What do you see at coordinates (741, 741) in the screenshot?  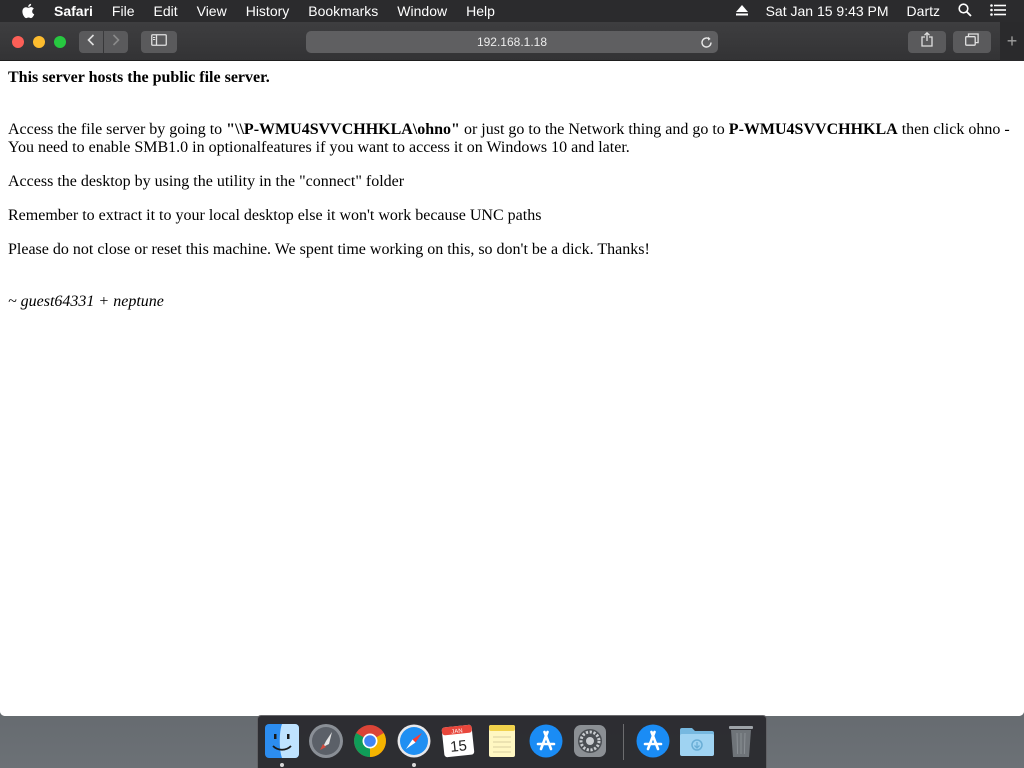 I see `trash-icon` at bounding box center [741, 741].